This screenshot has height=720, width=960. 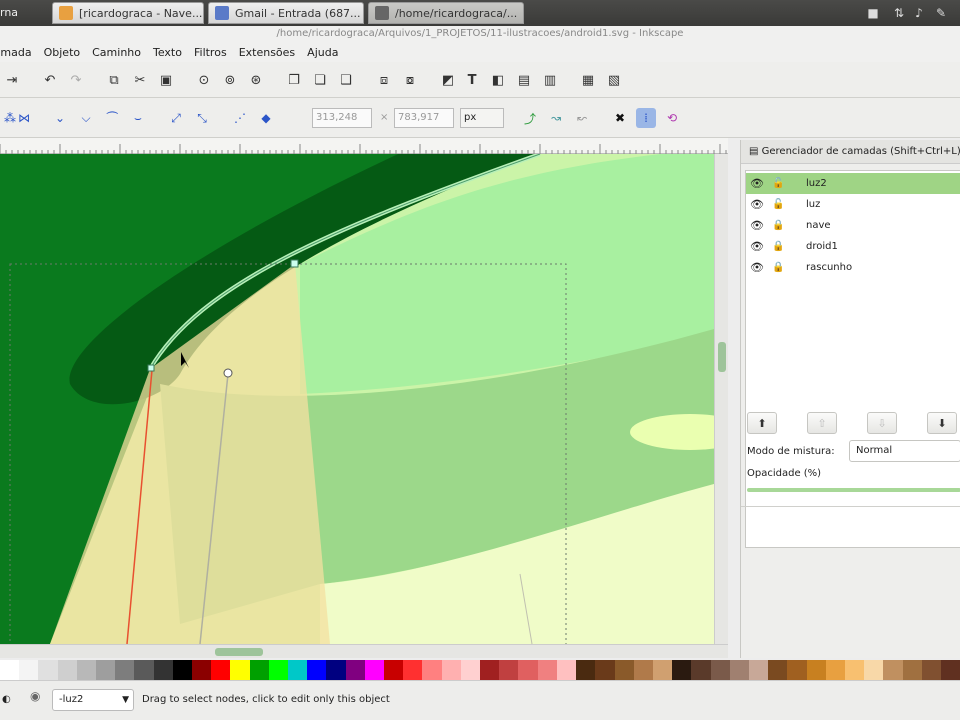 What do you see at coordinates (50, 80) in the screenshot?
I see `undo-icon: ↶` at bounding box center [50, 80].